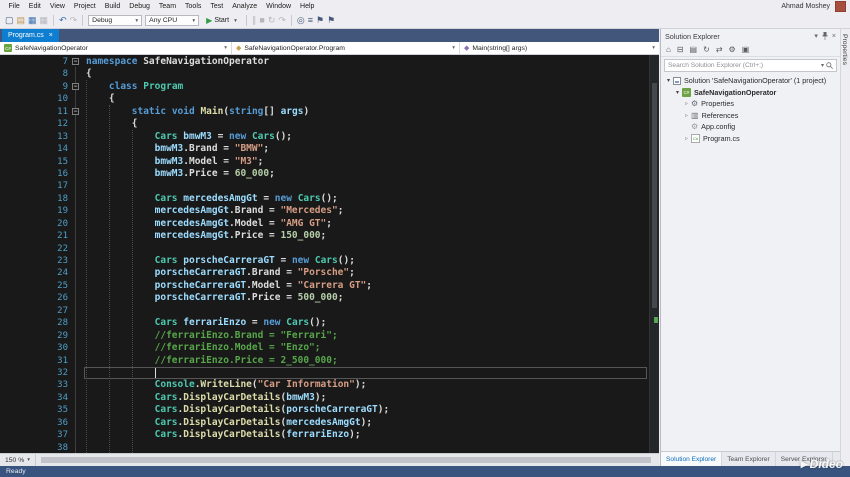  Describe the element at coordinates (825, 36) in the screenshot. I see `pin-icon` at that location.